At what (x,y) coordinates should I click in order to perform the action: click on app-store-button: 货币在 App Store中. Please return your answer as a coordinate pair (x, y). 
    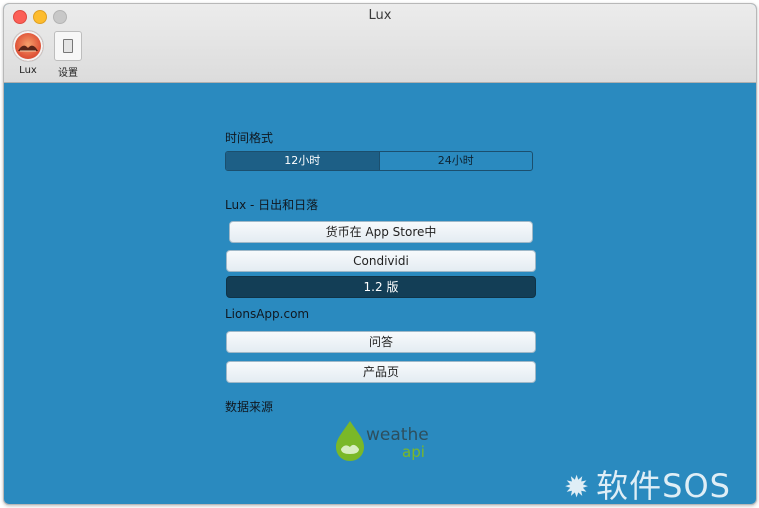
    Looking at the image, I should click on (381, 232).